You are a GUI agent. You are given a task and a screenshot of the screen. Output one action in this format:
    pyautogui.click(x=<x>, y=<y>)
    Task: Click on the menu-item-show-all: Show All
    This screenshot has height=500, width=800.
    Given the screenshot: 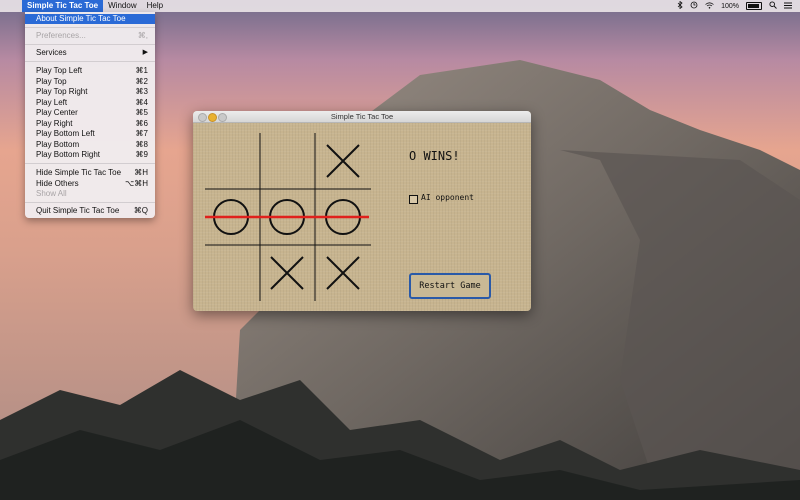 What is the action you would take?
    pyautogui.click(x=90, y=194)
    